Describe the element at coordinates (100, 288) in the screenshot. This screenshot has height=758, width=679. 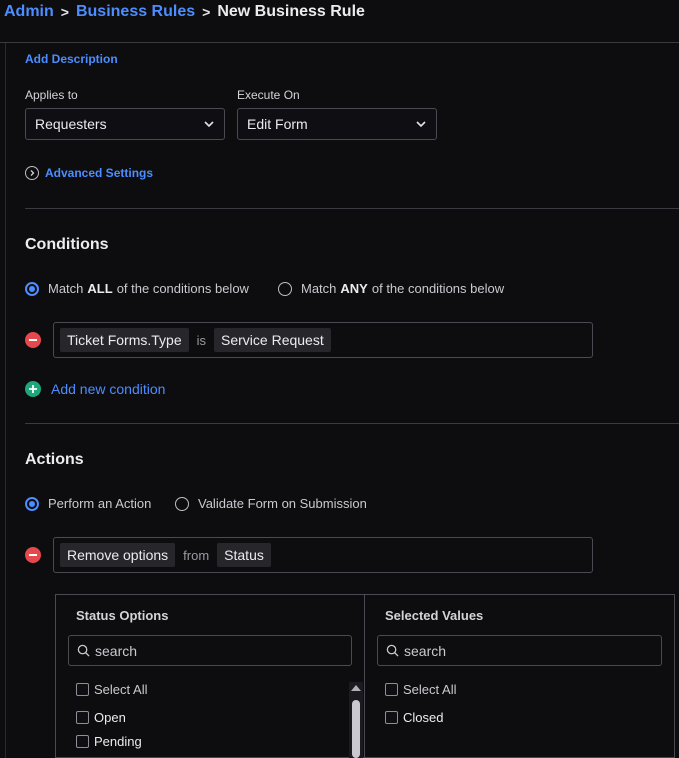
I see `match-all-keyword: ALL` at that location.